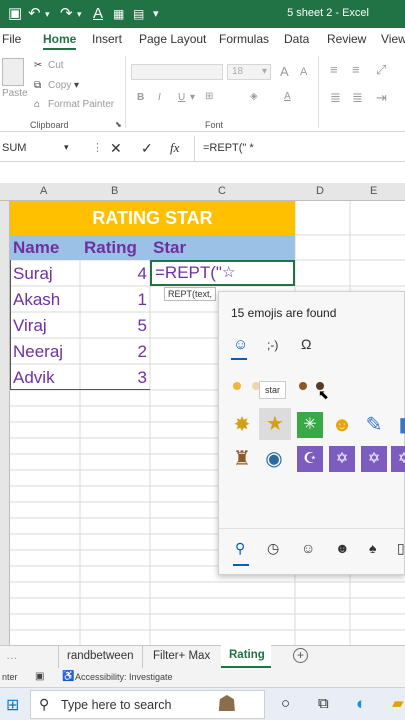 The width and height of the screenshot is (405, 720). Describe the element at coordinates (124, 677) in the screenshot. I see `accessibility-status: Accessibility: Investigate` at that location.